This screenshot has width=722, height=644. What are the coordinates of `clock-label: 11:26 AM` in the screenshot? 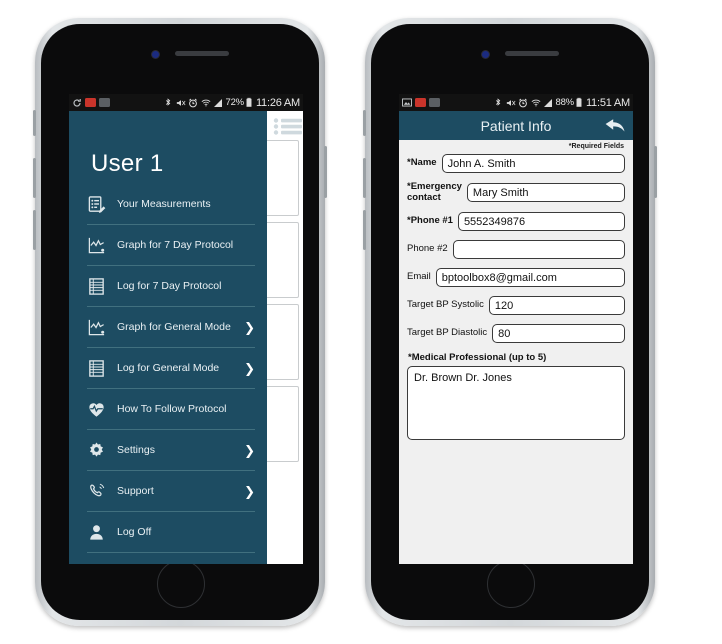 It's located at (277, 102).